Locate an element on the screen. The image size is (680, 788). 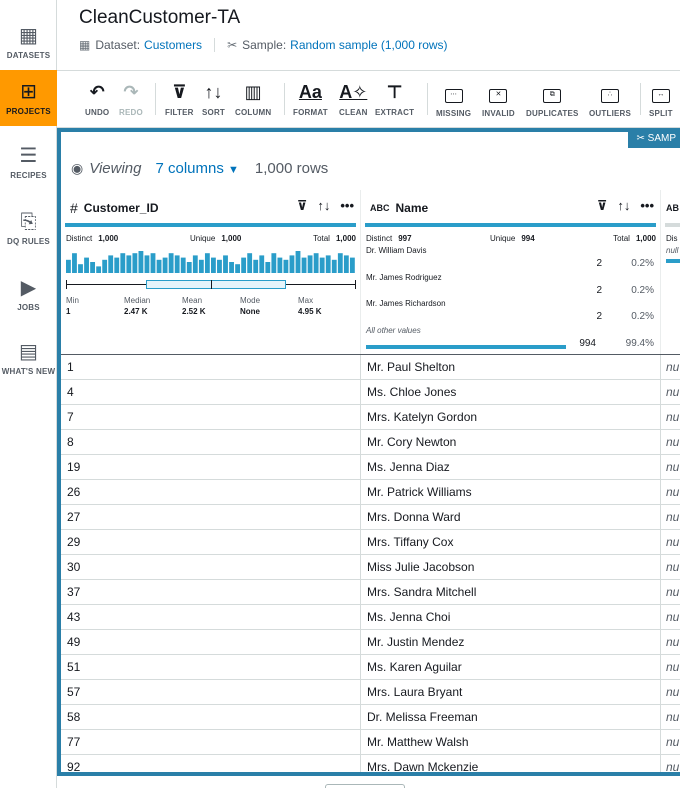
table-row: 58 Dr. Melissa Freeman nu is located at coordinates (370, 717).